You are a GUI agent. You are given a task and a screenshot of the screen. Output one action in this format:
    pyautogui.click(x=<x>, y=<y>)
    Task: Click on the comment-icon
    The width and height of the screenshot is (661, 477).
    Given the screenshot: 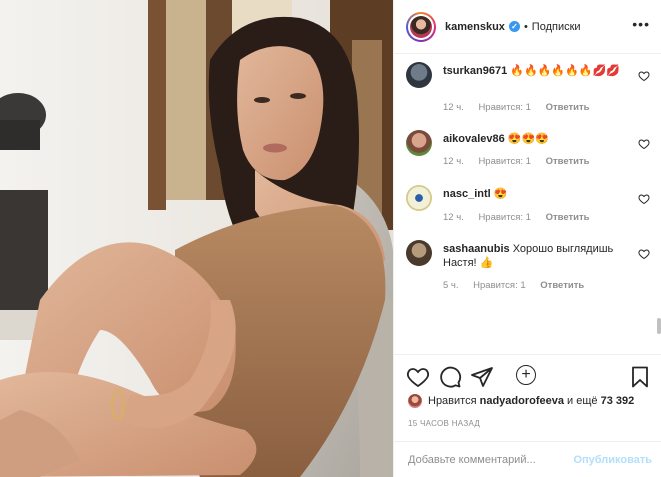 What is the action you would take?
    pyautogui.click(x=450, y=377)
    